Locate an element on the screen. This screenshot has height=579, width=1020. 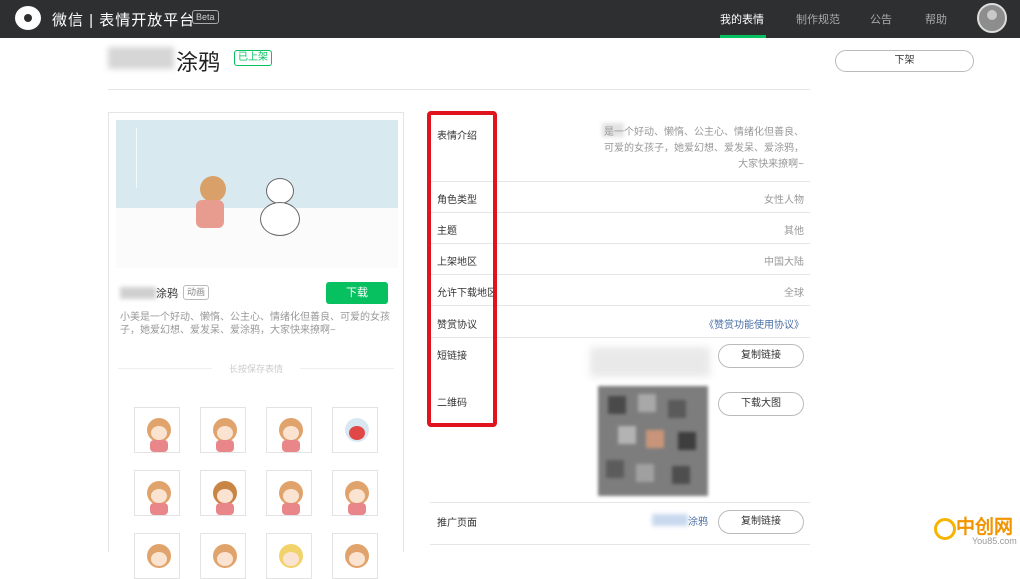
detail-value-theme: 其他 is located at coordinates (794, 231).